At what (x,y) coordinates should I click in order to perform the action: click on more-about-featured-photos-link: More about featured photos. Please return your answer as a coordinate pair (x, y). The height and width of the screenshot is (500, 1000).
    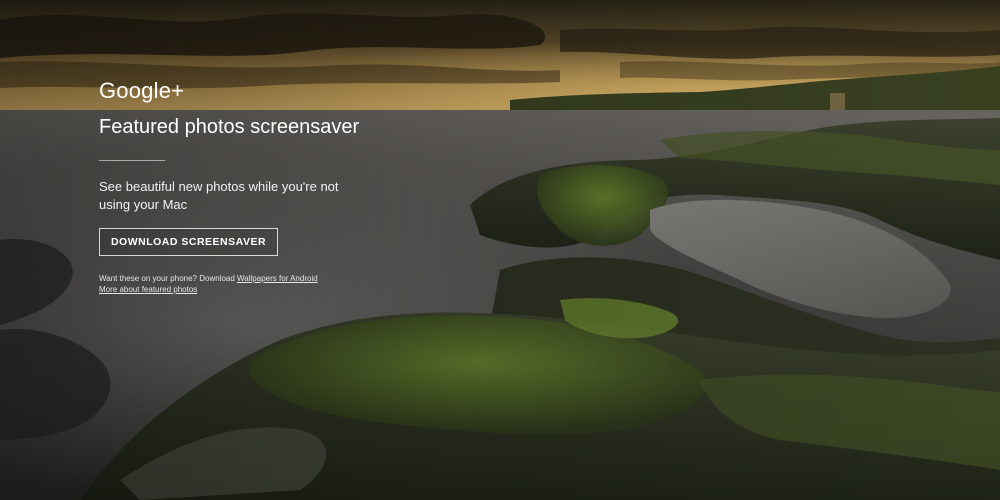
    Looking at the image, I should click on (148, 289).